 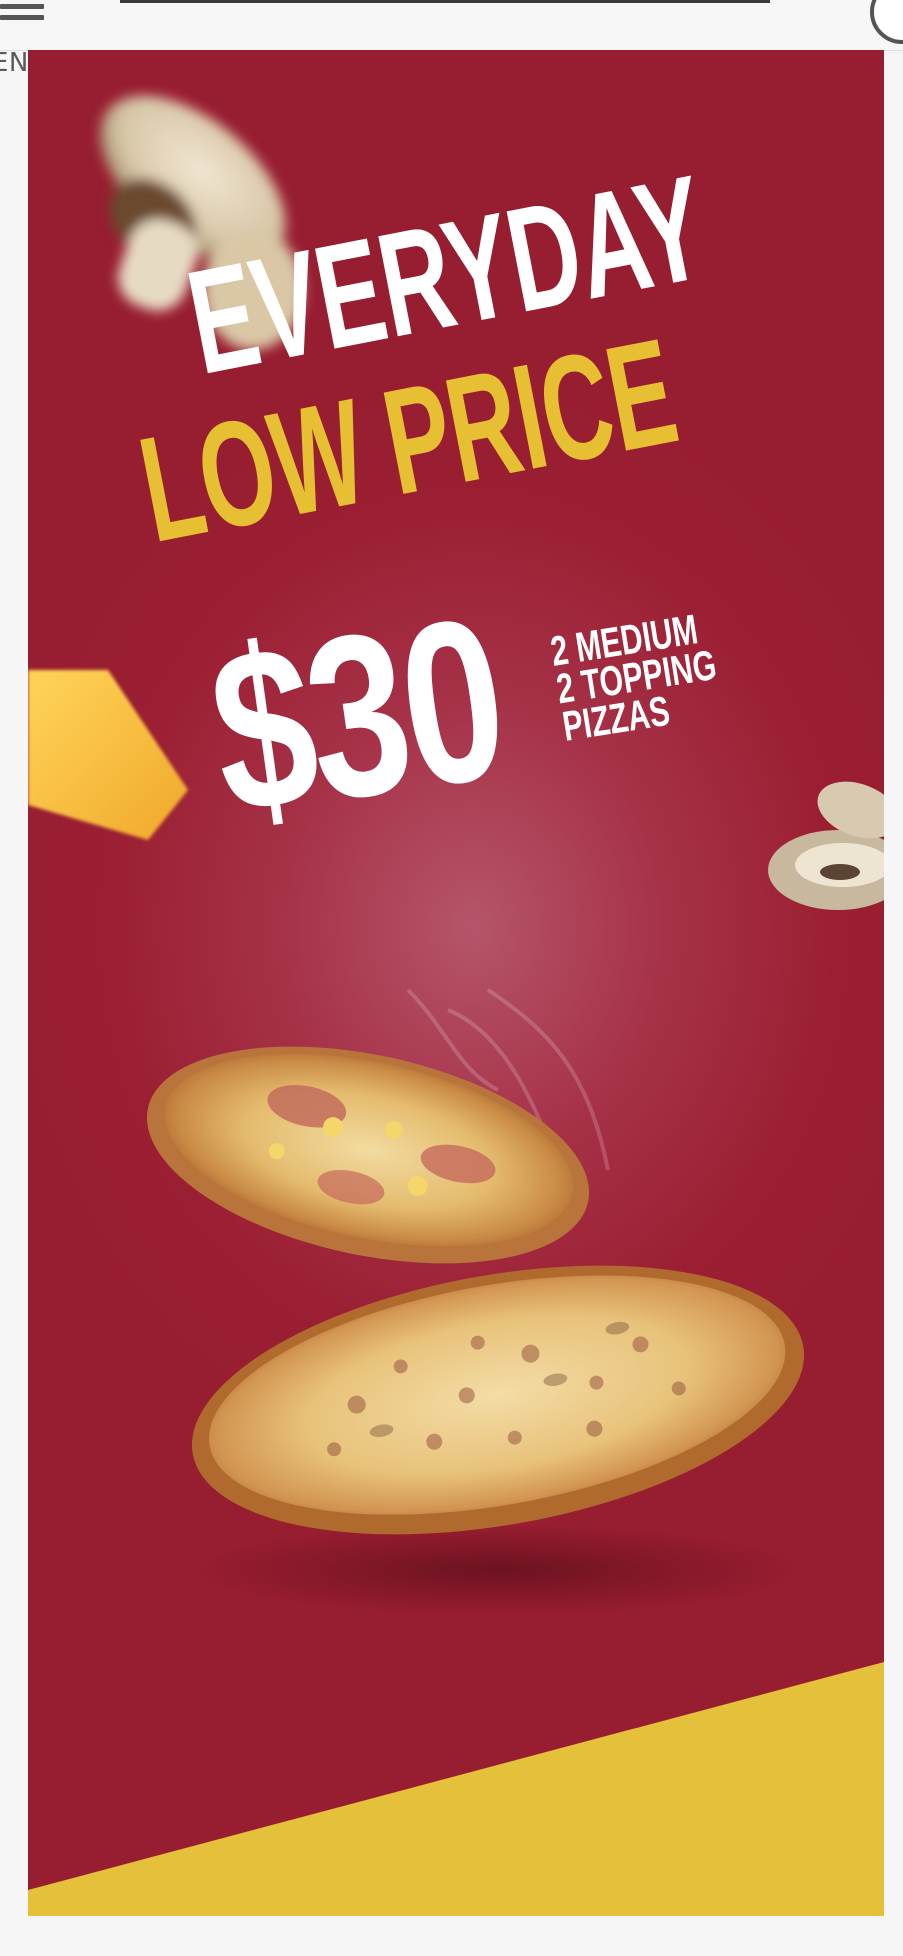 I want to click on pizza-back, so click(x=368, y=1155).